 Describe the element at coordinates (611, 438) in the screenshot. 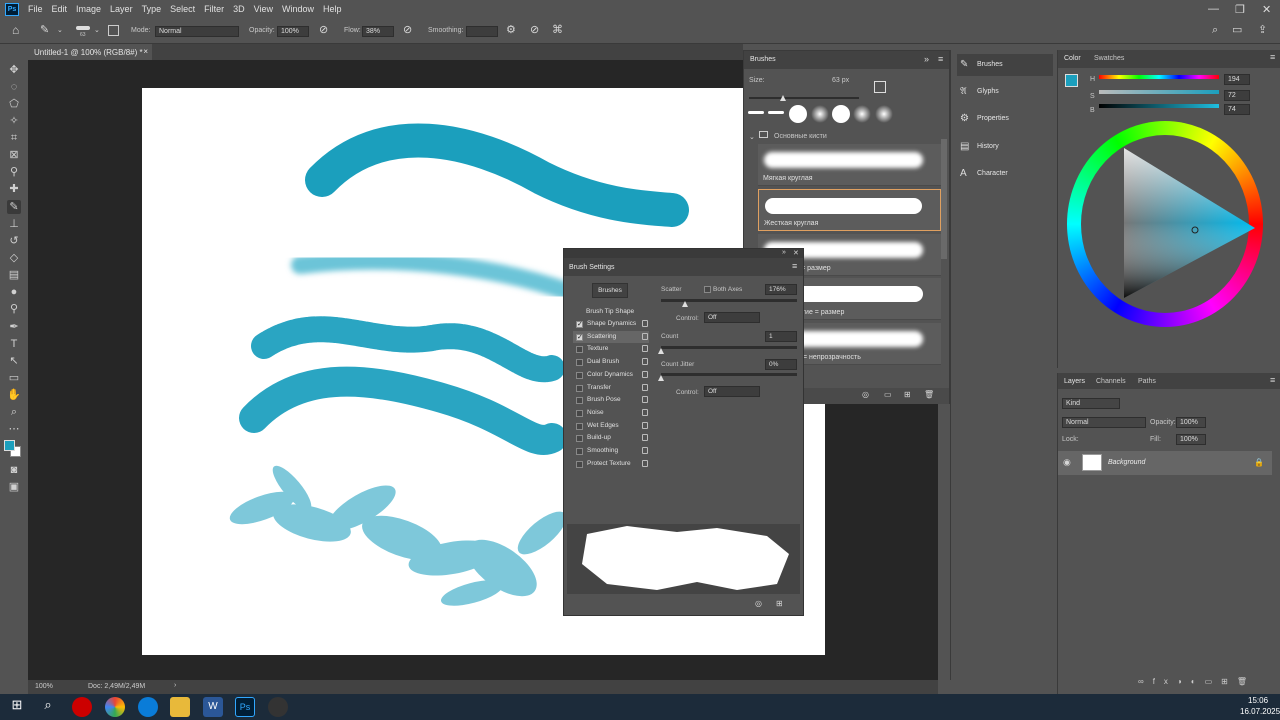

I see `brush-setting-item: Build-up` at that location.